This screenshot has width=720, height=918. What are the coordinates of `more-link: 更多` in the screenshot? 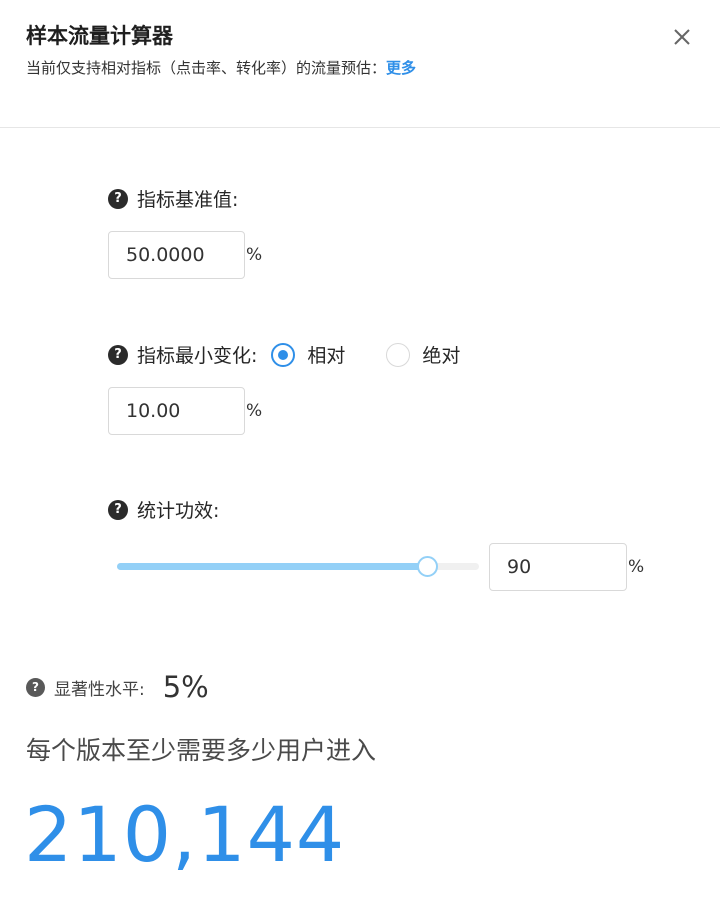 It's located at (401, 68).